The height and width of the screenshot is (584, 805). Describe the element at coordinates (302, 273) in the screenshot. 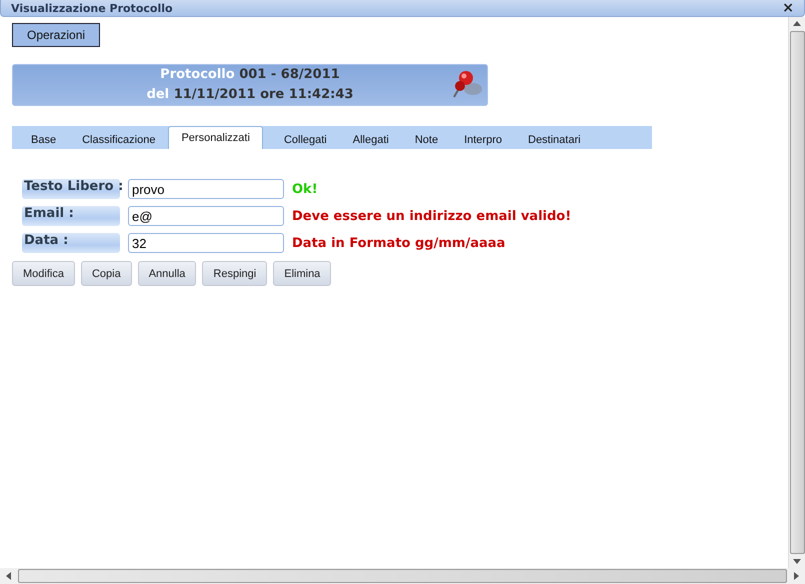

I see `action-button: Elimina` at that location.